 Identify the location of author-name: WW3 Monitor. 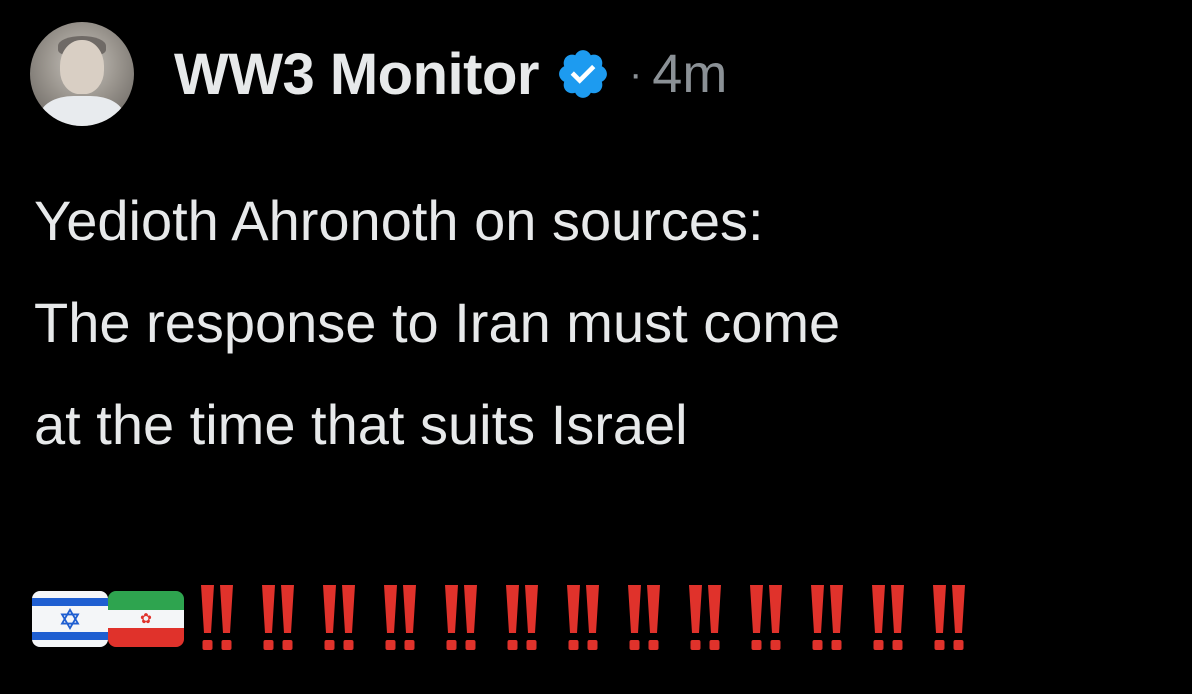
(356, 74).